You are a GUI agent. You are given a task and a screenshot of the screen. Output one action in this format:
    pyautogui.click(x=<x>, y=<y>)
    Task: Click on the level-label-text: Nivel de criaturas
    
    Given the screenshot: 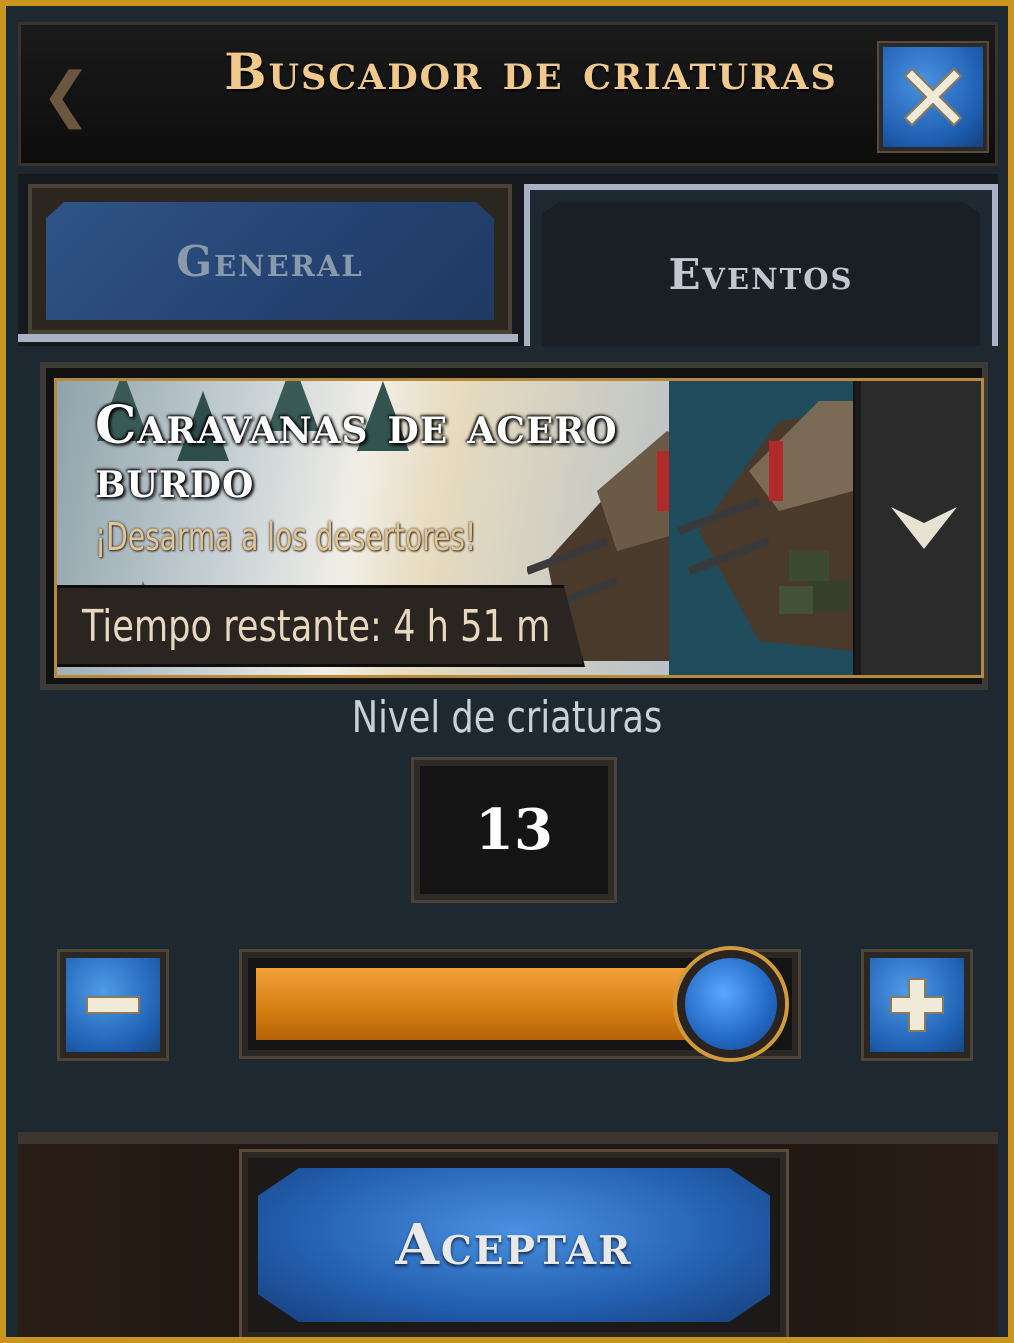 What is the action you would take?
    pyautogui.click(x=507, y=717)
    